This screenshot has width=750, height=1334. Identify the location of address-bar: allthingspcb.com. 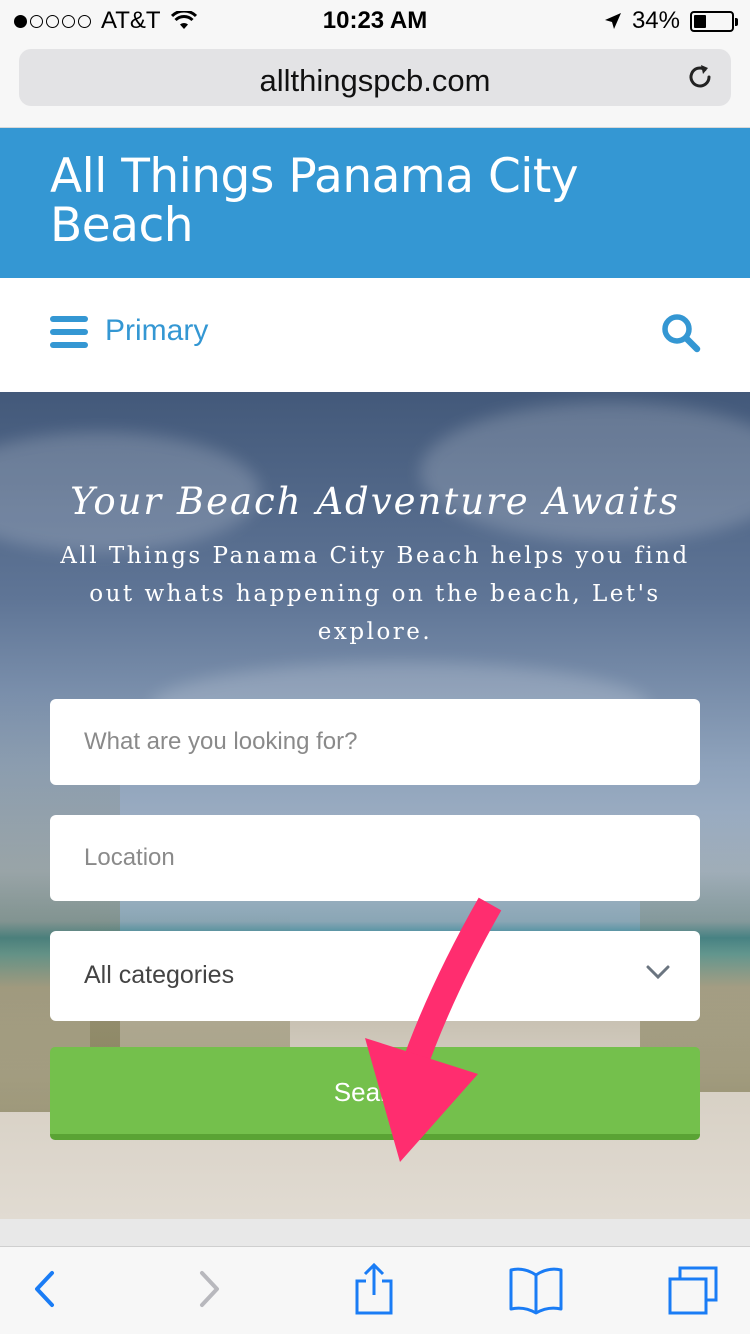
(375, 77).